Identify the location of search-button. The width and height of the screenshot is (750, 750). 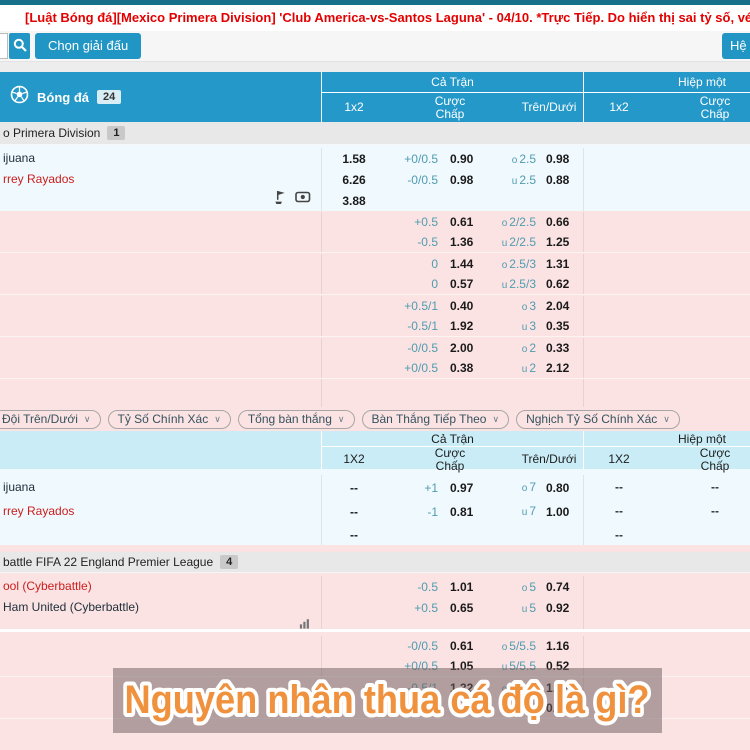
(19, 46).